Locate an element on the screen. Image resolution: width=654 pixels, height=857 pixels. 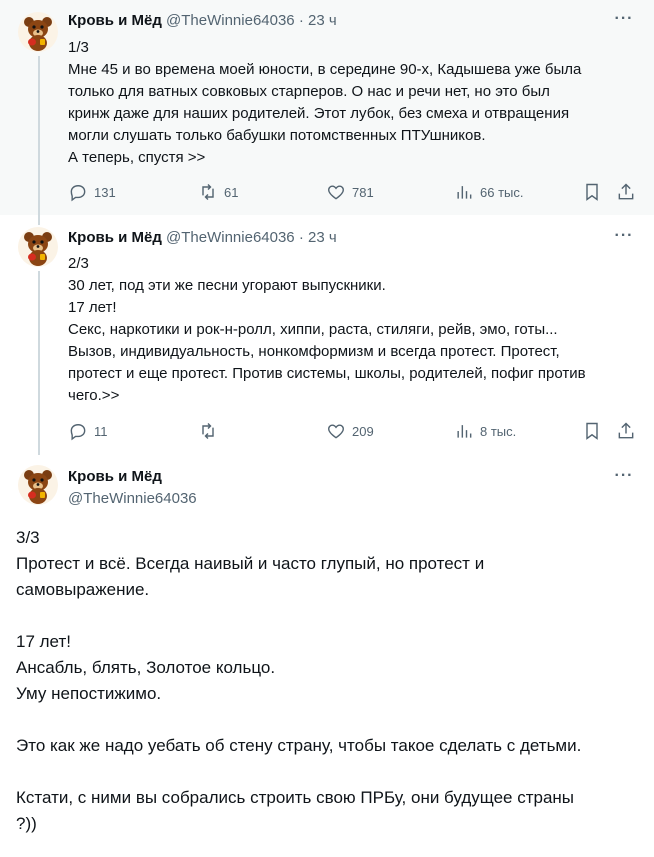
views-button: 8 тыс. is located at coordinates (485, 431).